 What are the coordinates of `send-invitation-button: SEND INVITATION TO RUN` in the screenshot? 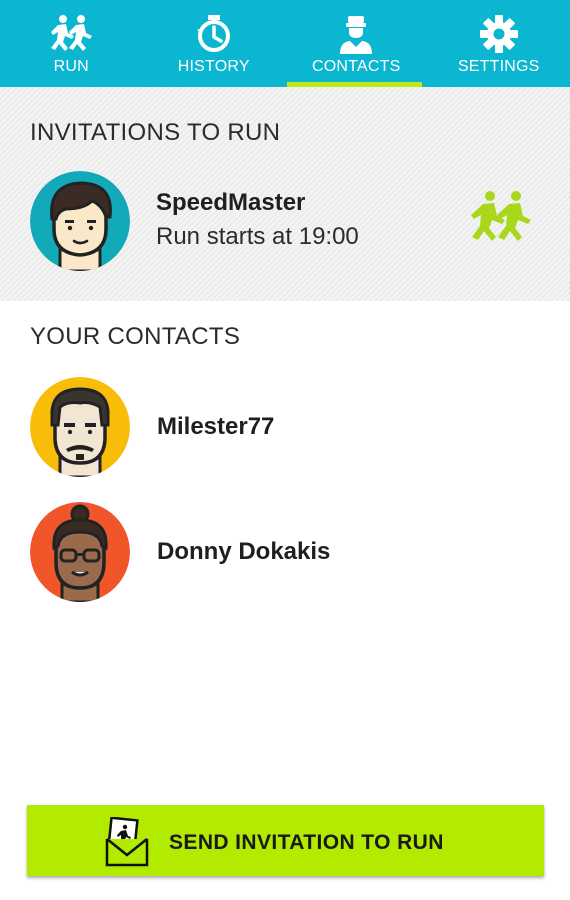 It's located at (285, 840).